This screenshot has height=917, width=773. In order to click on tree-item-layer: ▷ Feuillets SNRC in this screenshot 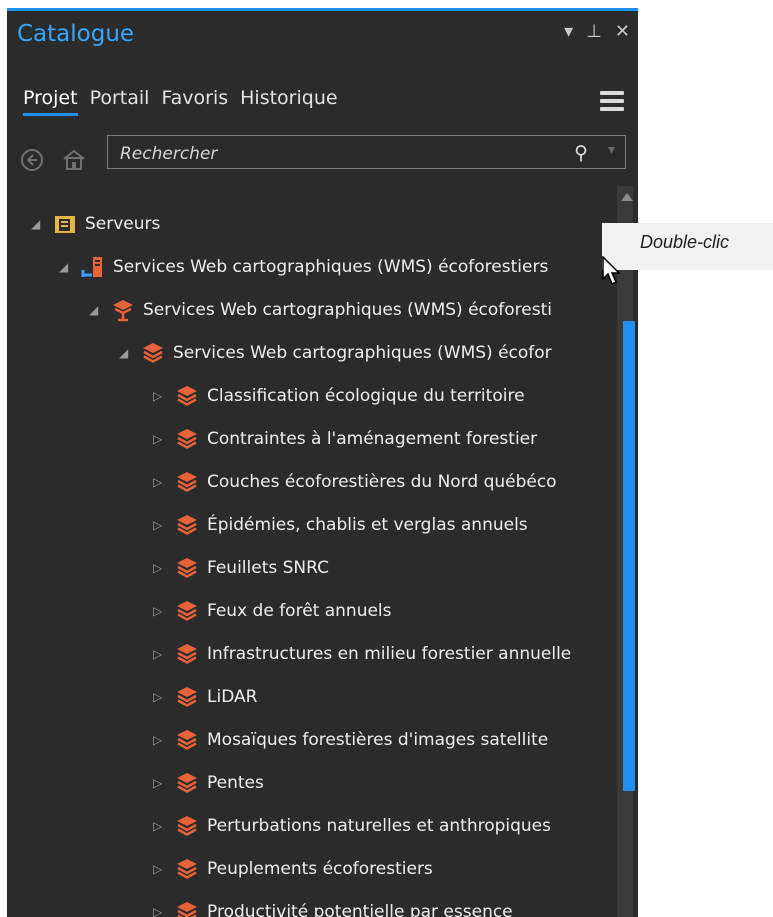, I will do `click(241, 568)`.